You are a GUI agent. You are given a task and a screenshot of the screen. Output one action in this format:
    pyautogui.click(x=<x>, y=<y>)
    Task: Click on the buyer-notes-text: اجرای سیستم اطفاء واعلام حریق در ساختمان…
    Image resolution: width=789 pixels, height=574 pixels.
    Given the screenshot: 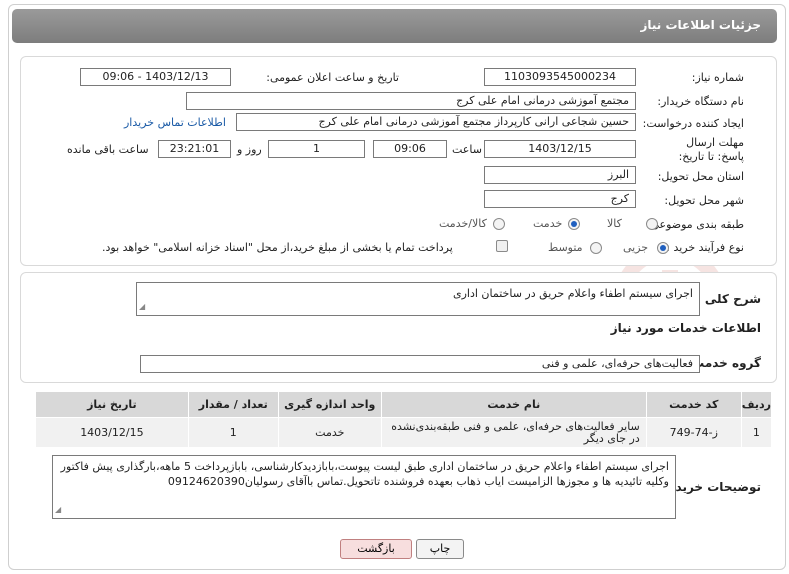 What is the action you would take?
    pyautogui.click(x=364, y=474)
    